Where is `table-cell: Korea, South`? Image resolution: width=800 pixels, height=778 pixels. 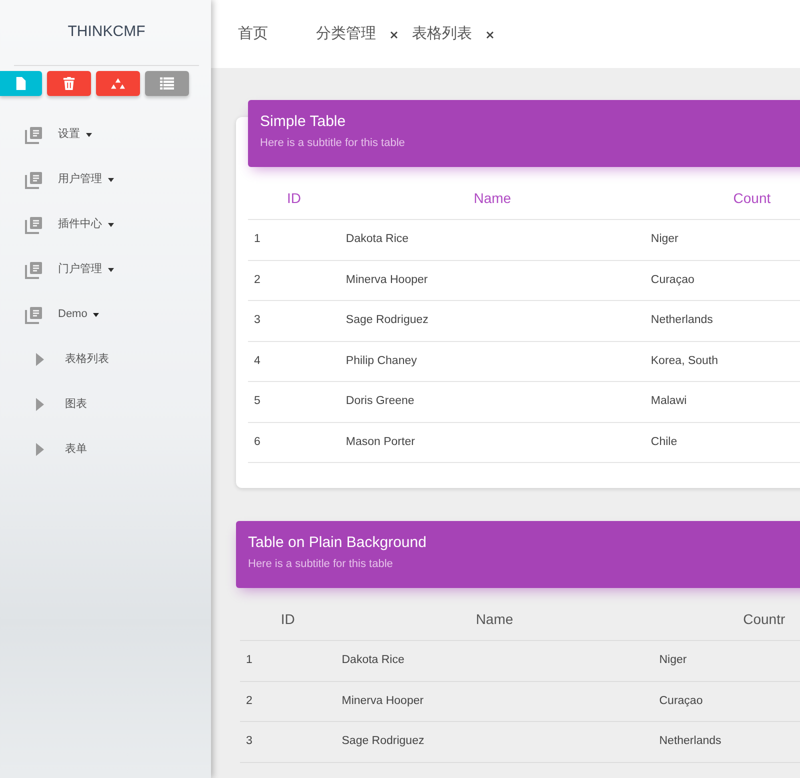 table-cell: Korea, South is located at coordinates (722, 361).